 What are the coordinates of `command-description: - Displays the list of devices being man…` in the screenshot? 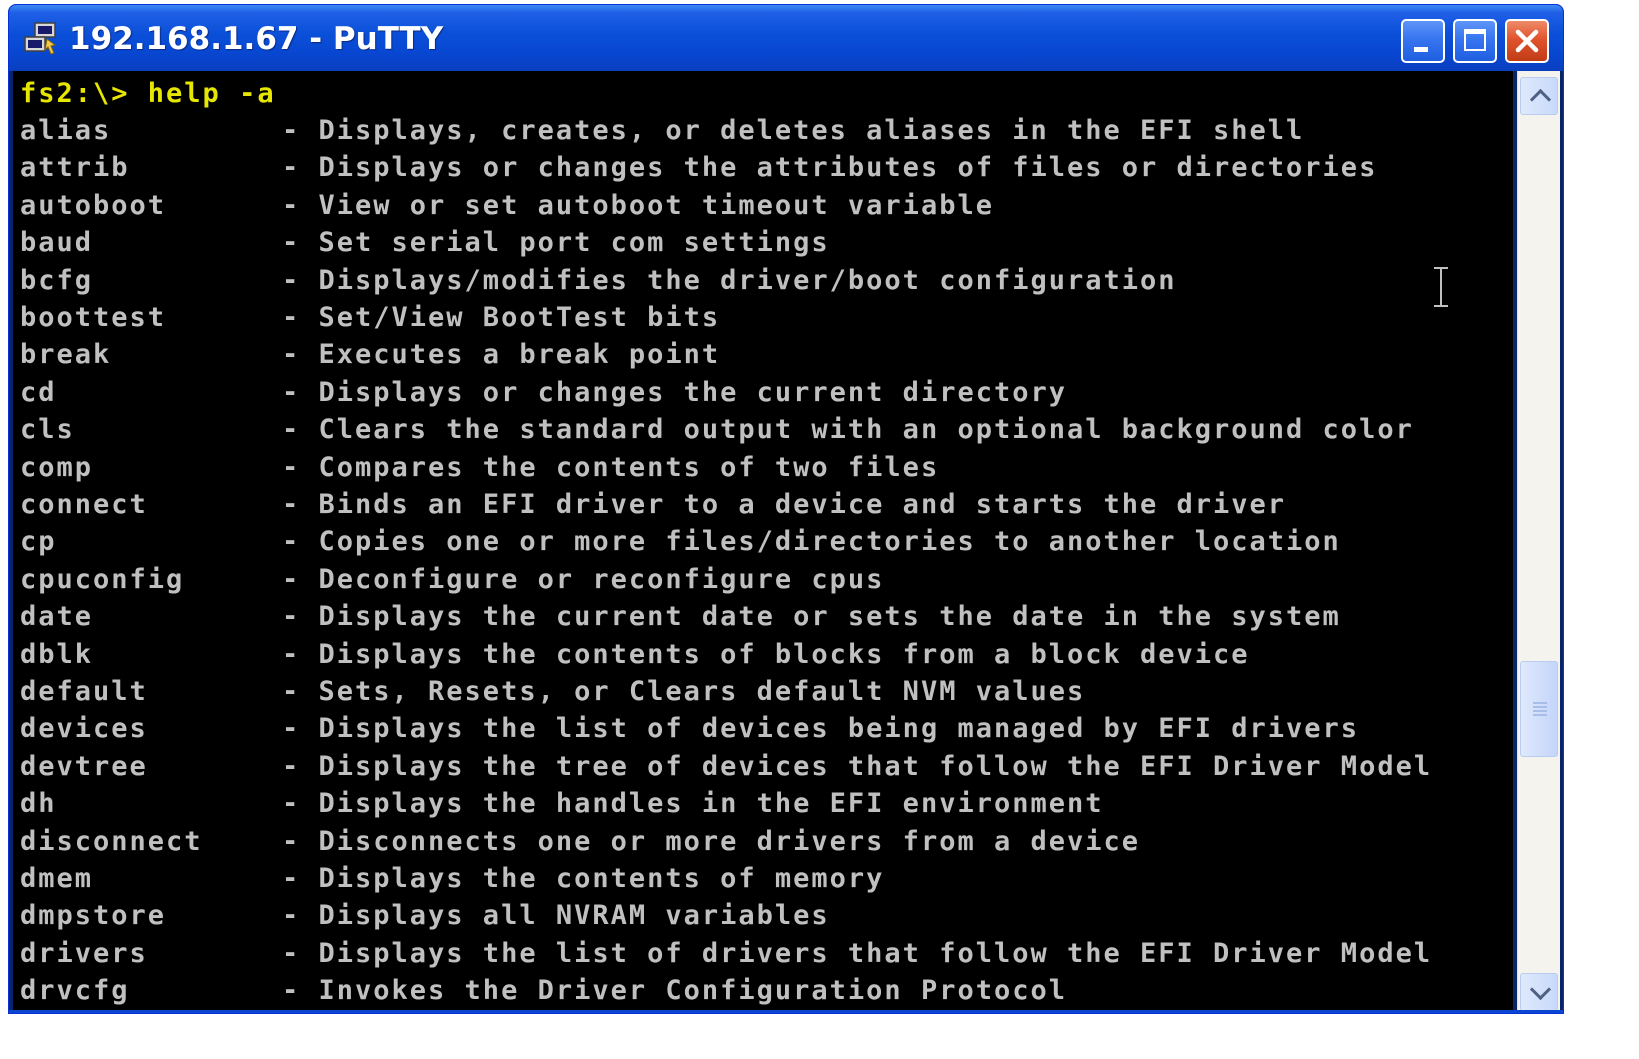 It's located at (821, 729).